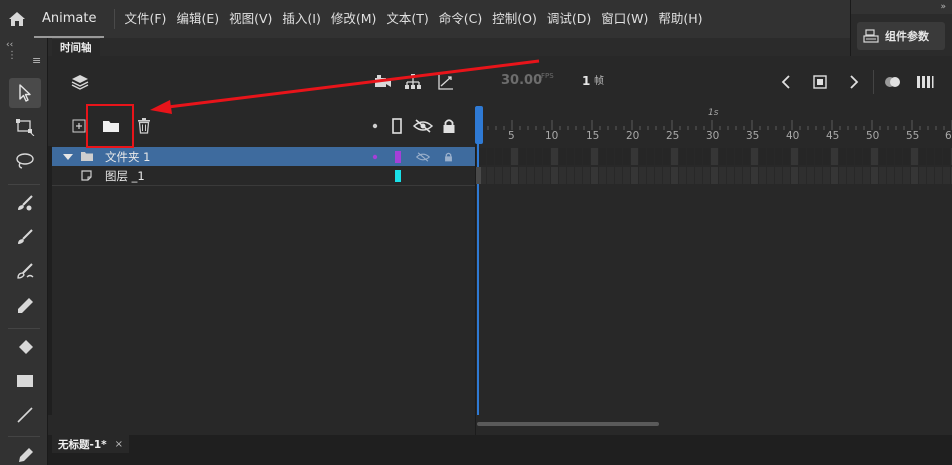  I want to click on annotation-arrow, so click(345, 86).